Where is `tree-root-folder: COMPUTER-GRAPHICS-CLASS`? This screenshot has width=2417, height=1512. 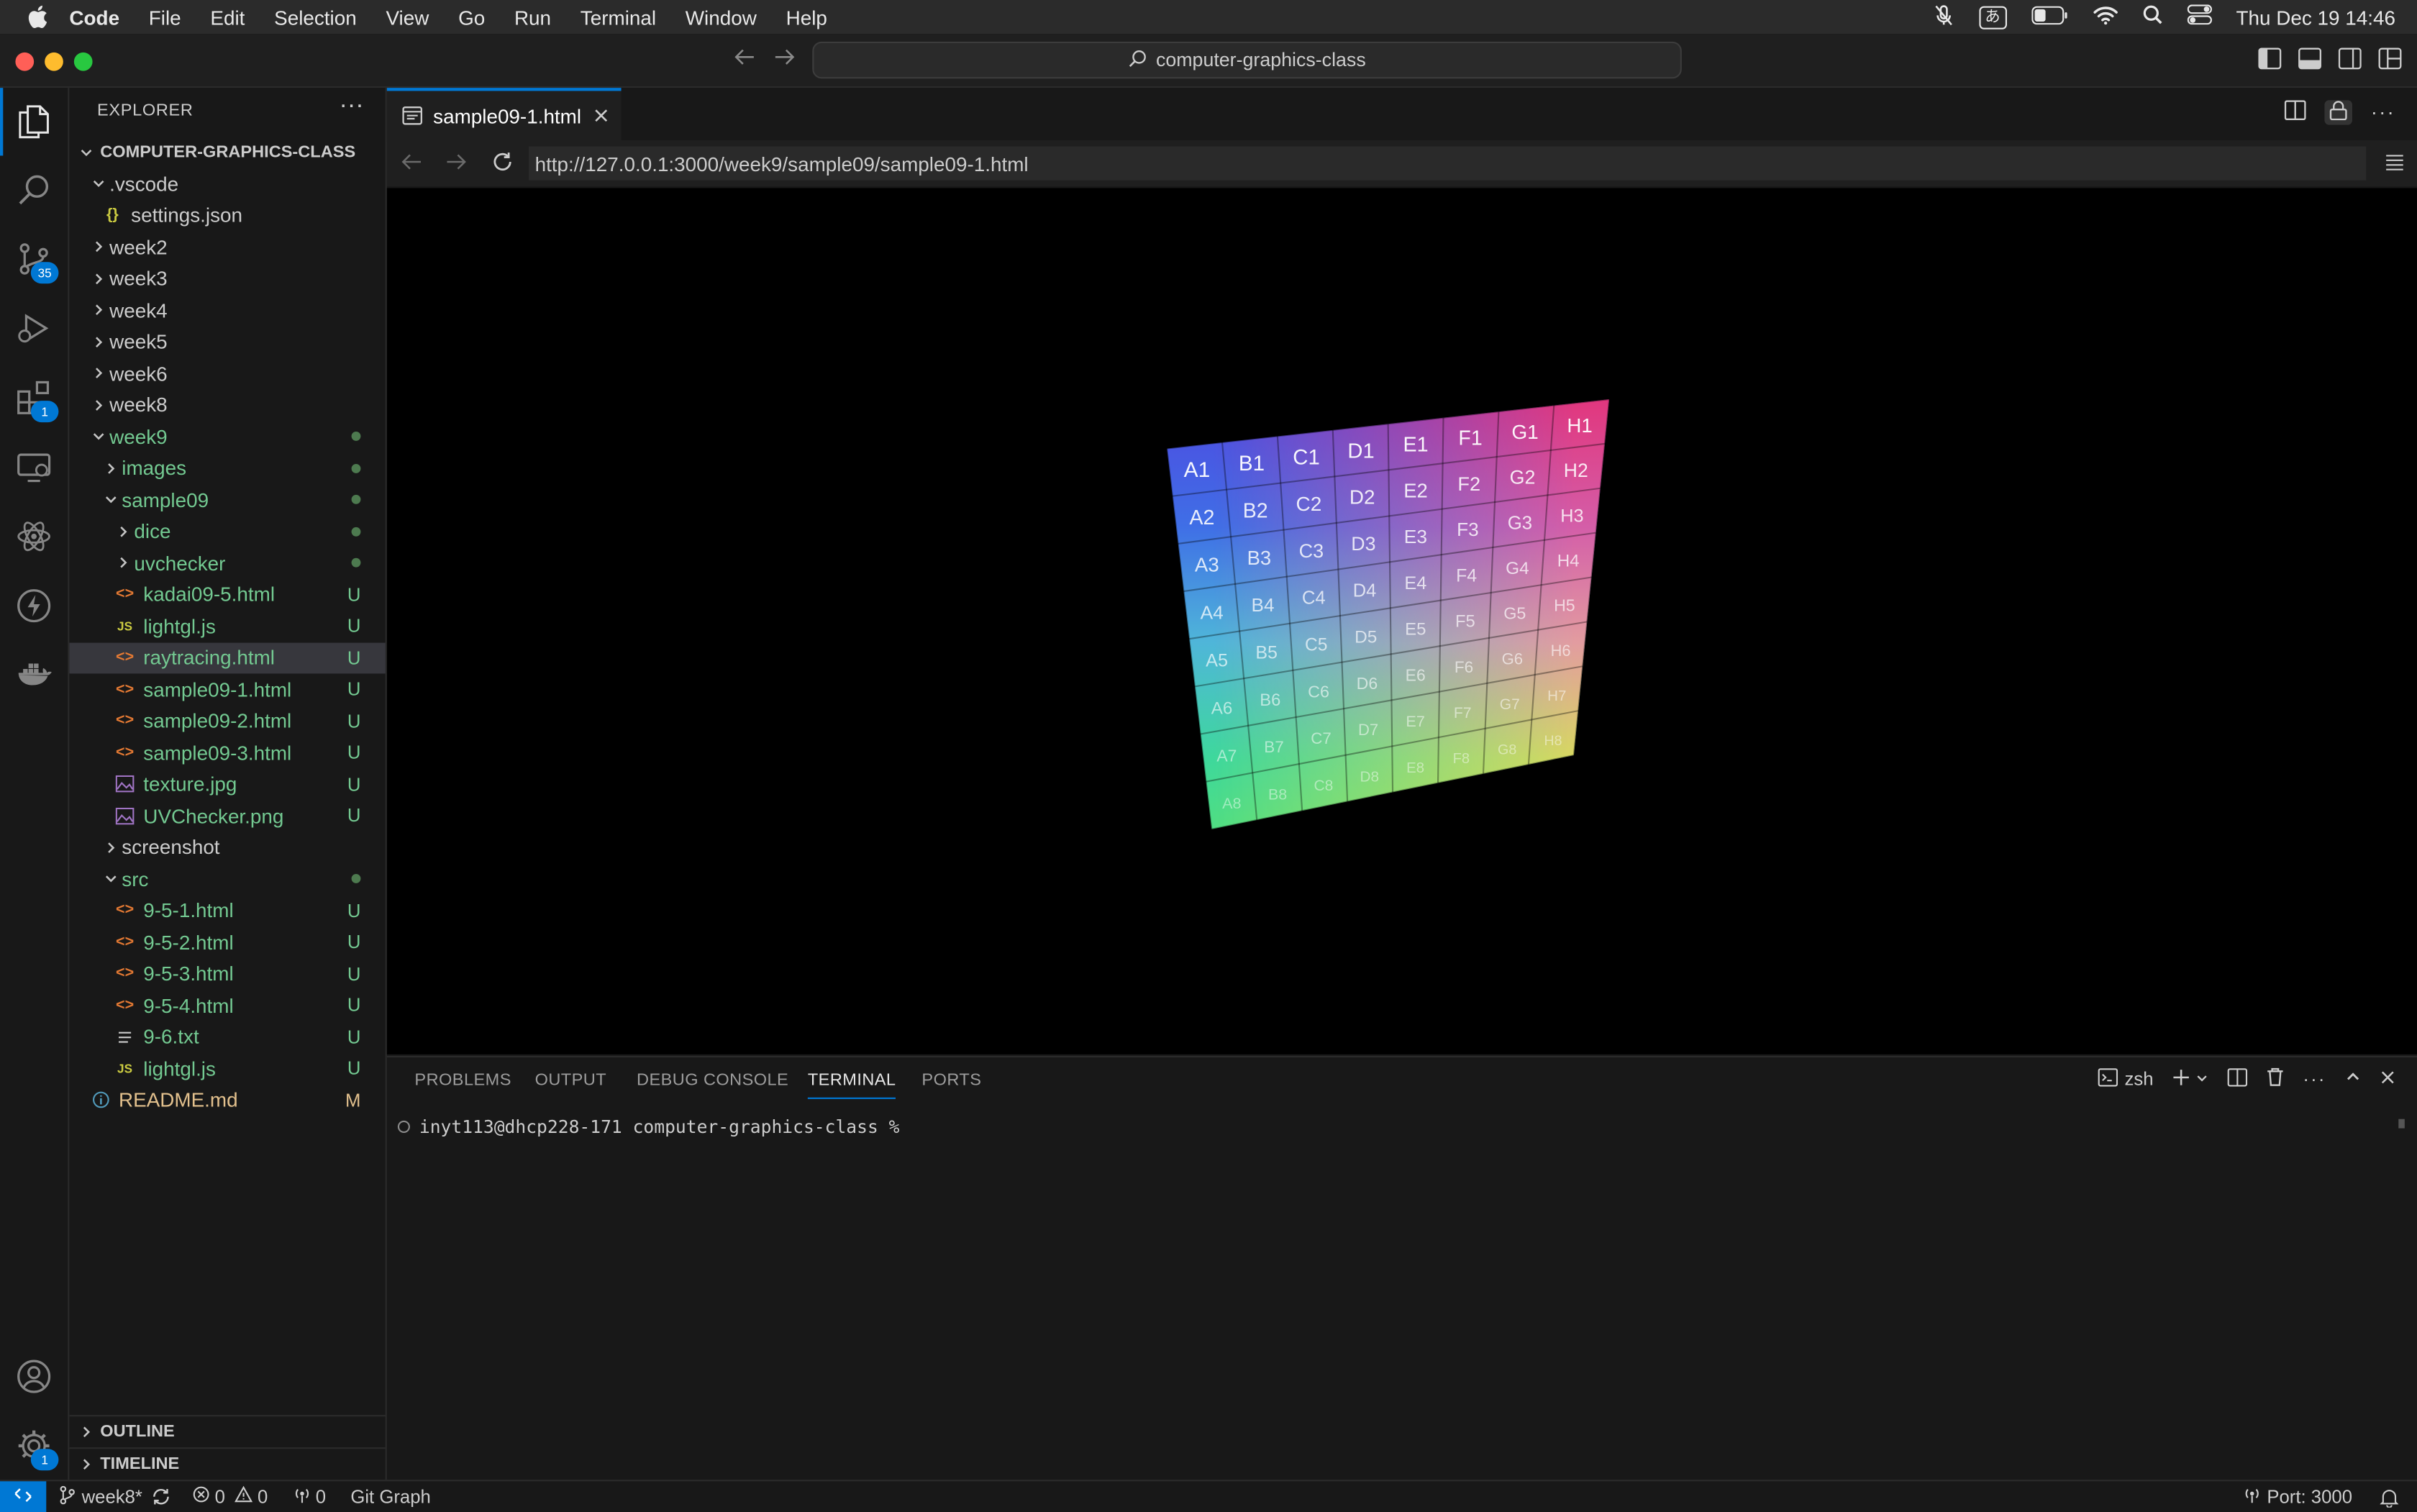
tree-root-folder: COMPUTER-GRAPHICS-CLASS is located at coordinates (227, 152).